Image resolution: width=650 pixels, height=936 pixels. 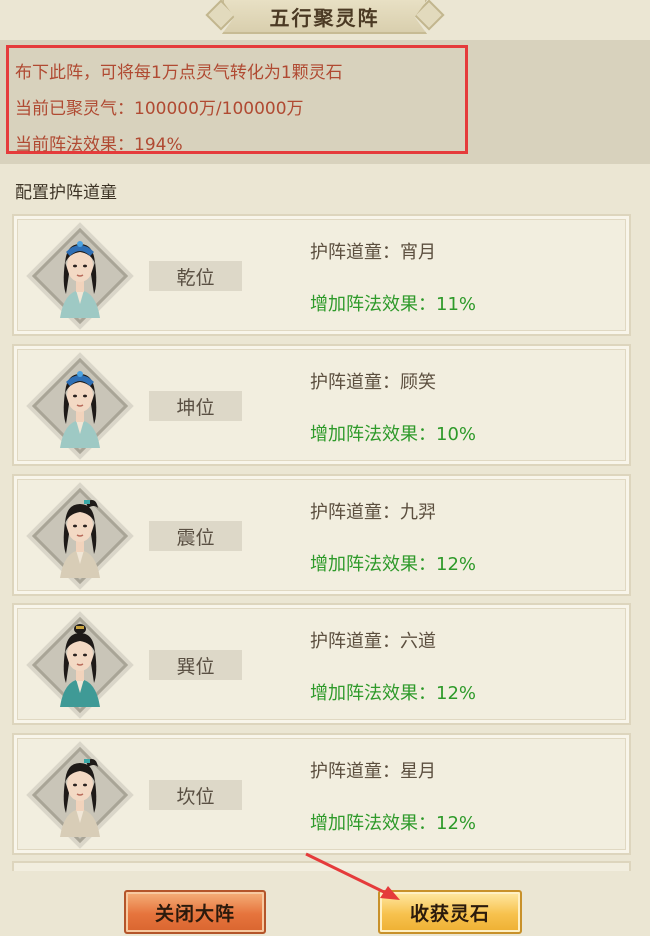 What do you see at coordinates (321, 275) in the screenshot?
I see `guard-card: 乾位 护阵道童：宵月增加阵法效果：11%` at bounding box center [321, 275].